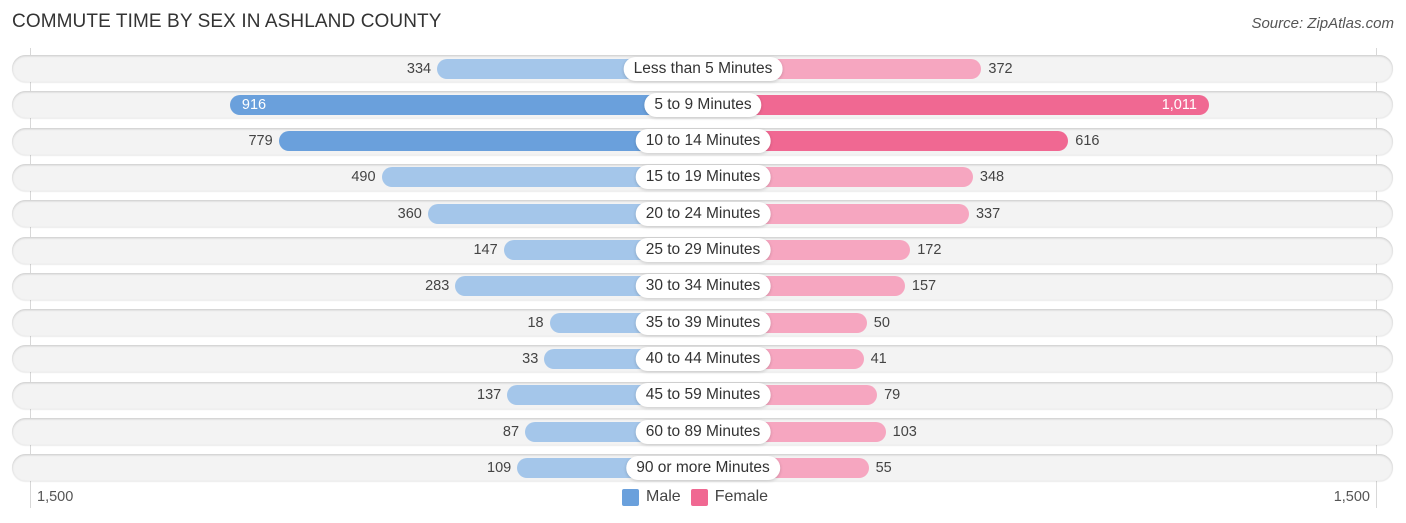  What do you see at coordinates (988, 213) in the screenshot?
I see `value-label-female: 337` at bounding box center [988, 213].